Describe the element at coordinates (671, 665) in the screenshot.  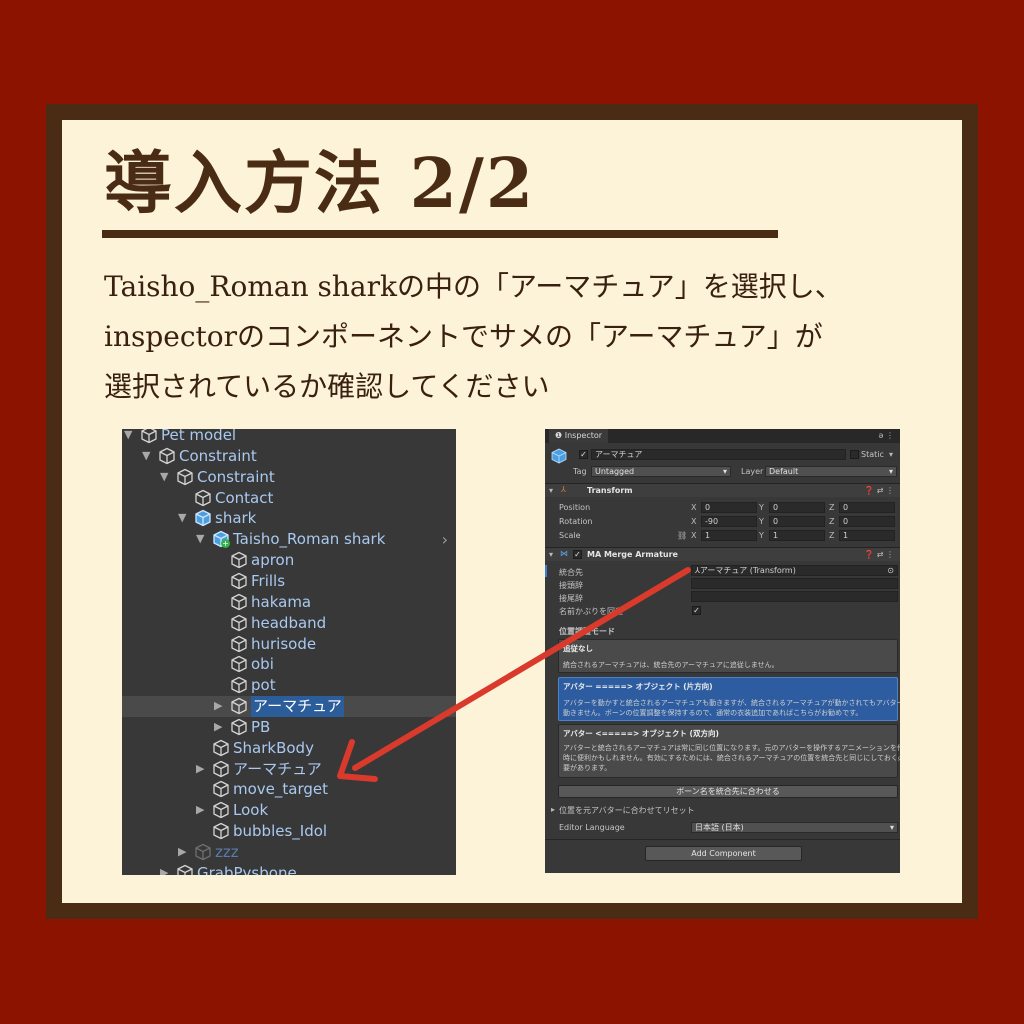
I see `option-description: 統合されるアーマチュアは、統合先のアーマチュアに追従しません。` at that location.